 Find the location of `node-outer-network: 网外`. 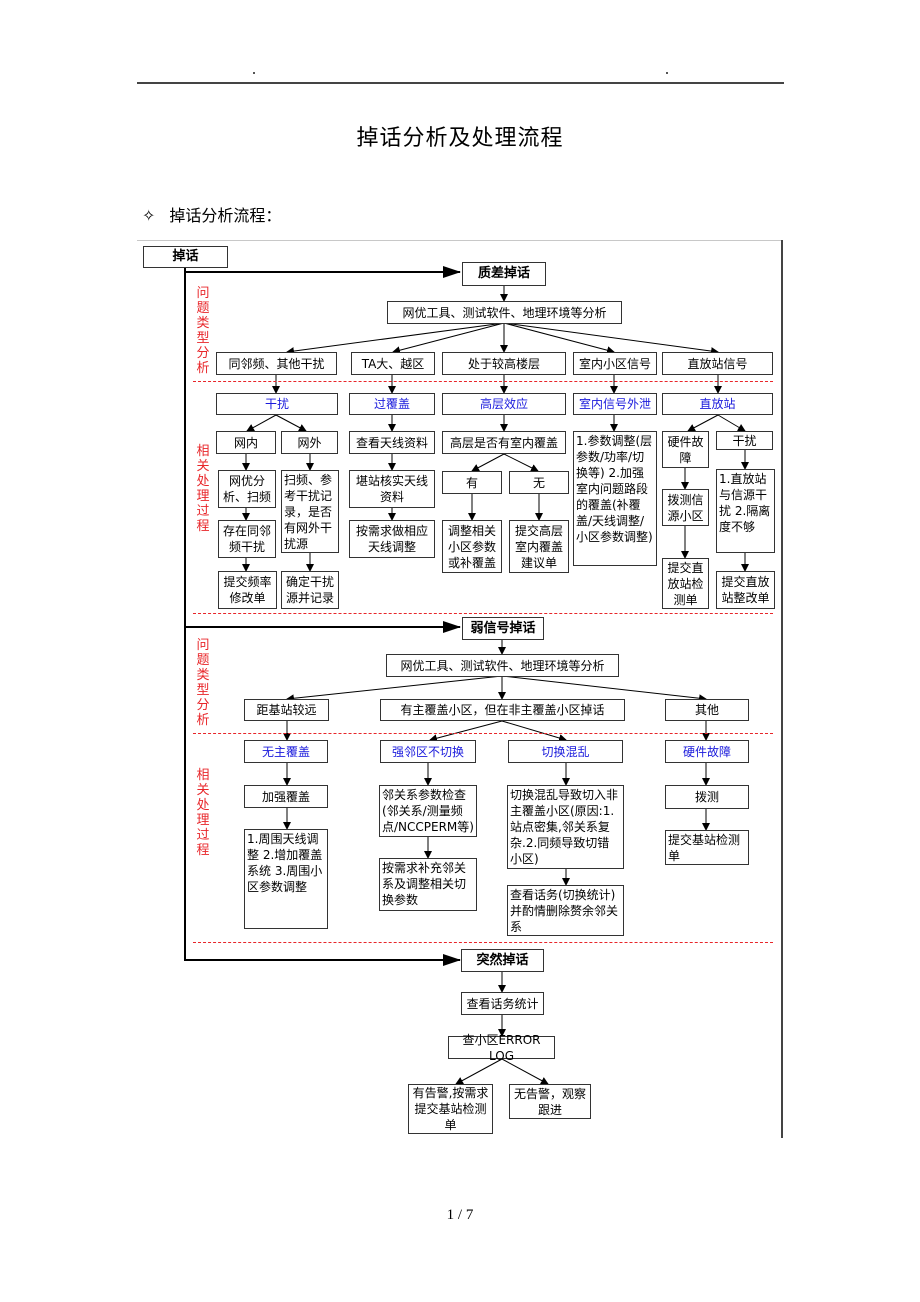

node-outer-network: 网外 is located at coordinates (309, 442).